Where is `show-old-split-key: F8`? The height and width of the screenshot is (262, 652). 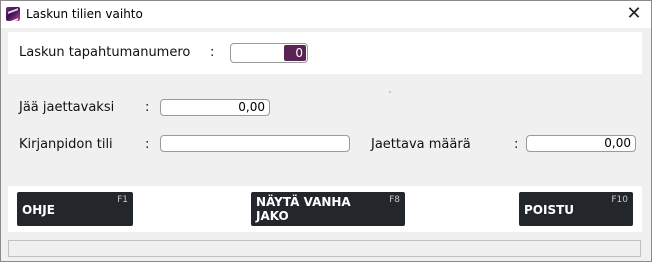
show-old-split-key: F8 is located at coordinates (394, 200).